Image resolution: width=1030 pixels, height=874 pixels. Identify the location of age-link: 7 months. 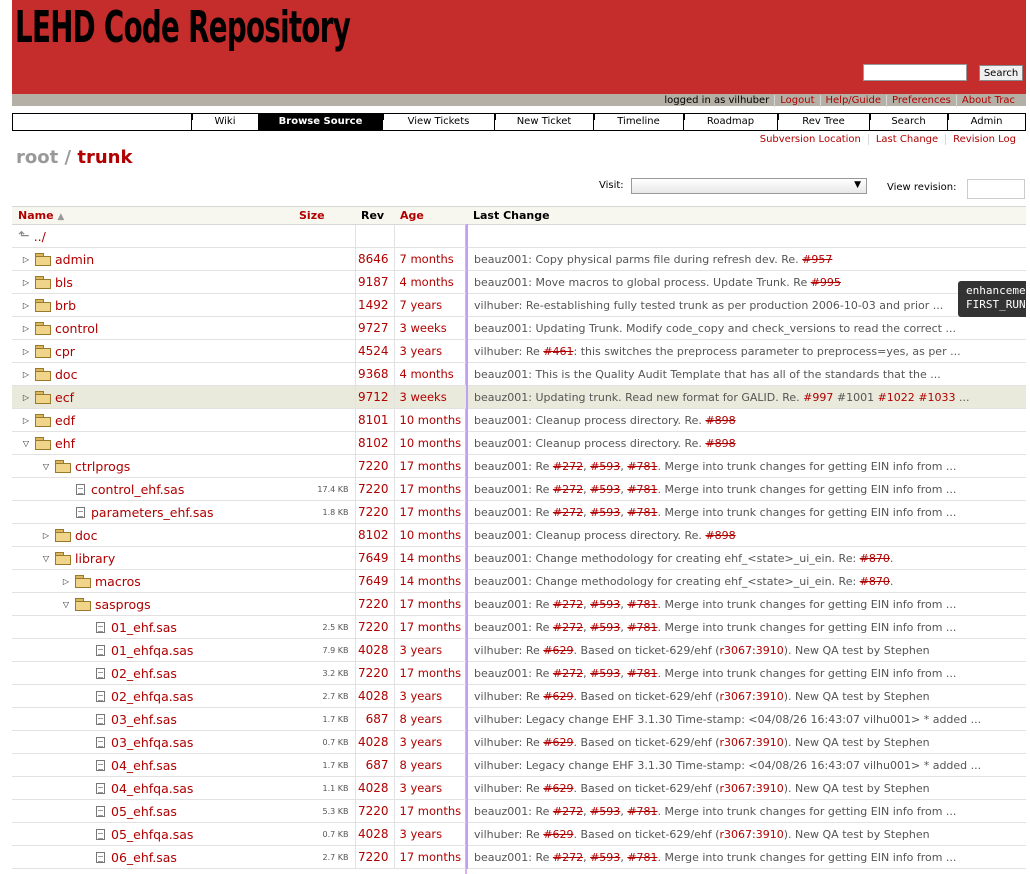
(431, 259).